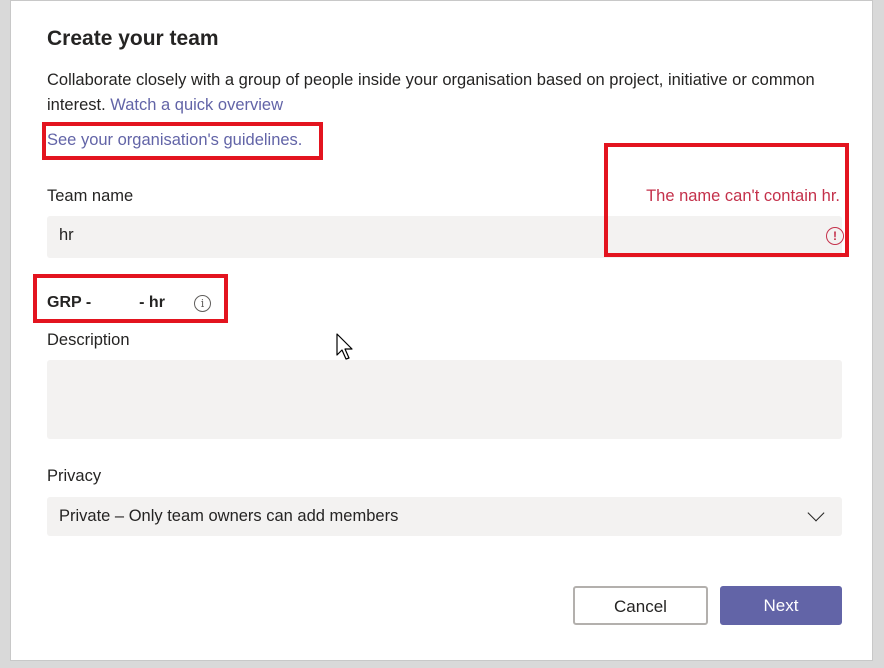  I want to click on mouse-cursor-icon, so click(344, 346).